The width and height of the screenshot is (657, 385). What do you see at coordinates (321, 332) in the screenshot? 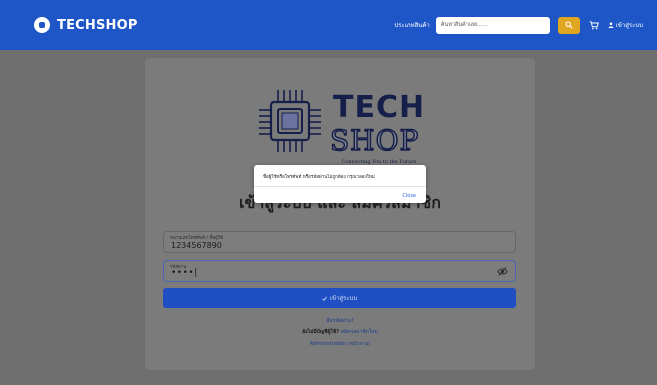
I see `register-prompt: ยังไม่มีบัญชีผู้ใช้?` at bounding box center [321, 332].